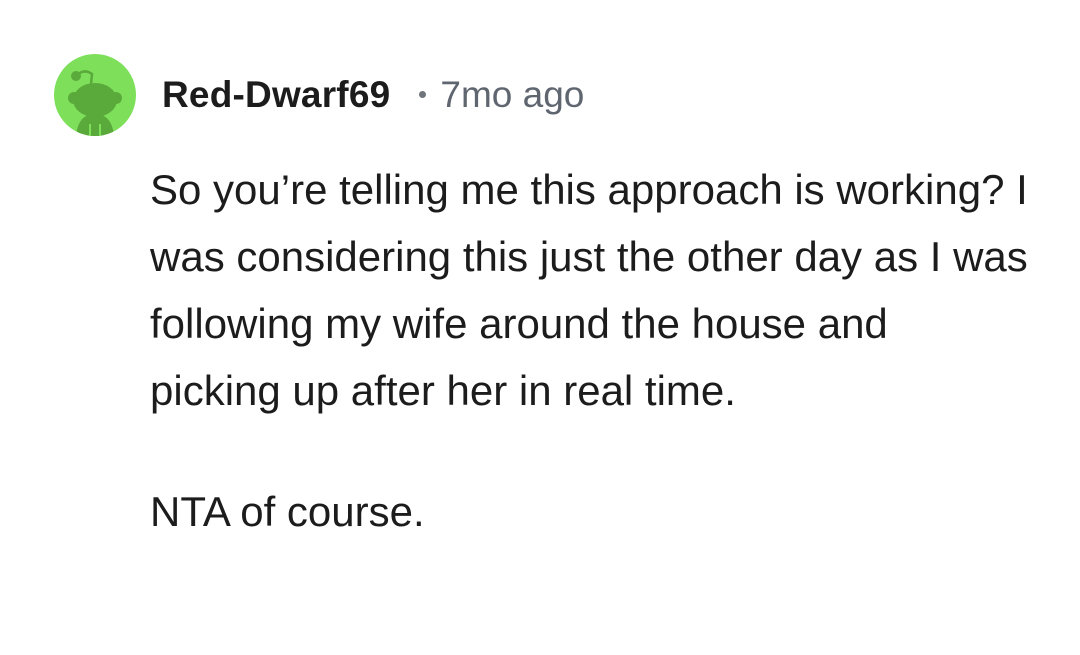  Describe the element at coordinates (95, 103) in the screenshot. I see `reddit-snoo-avatar-icon` at that location.